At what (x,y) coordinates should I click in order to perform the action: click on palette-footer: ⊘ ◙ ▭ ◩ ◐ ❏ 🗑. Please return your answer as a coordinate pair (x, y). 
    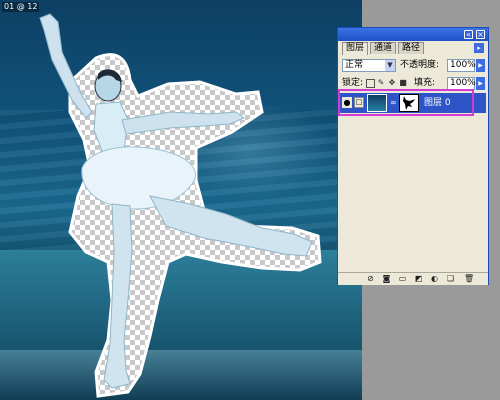
    Looking at the image, I should click on (413, 278).